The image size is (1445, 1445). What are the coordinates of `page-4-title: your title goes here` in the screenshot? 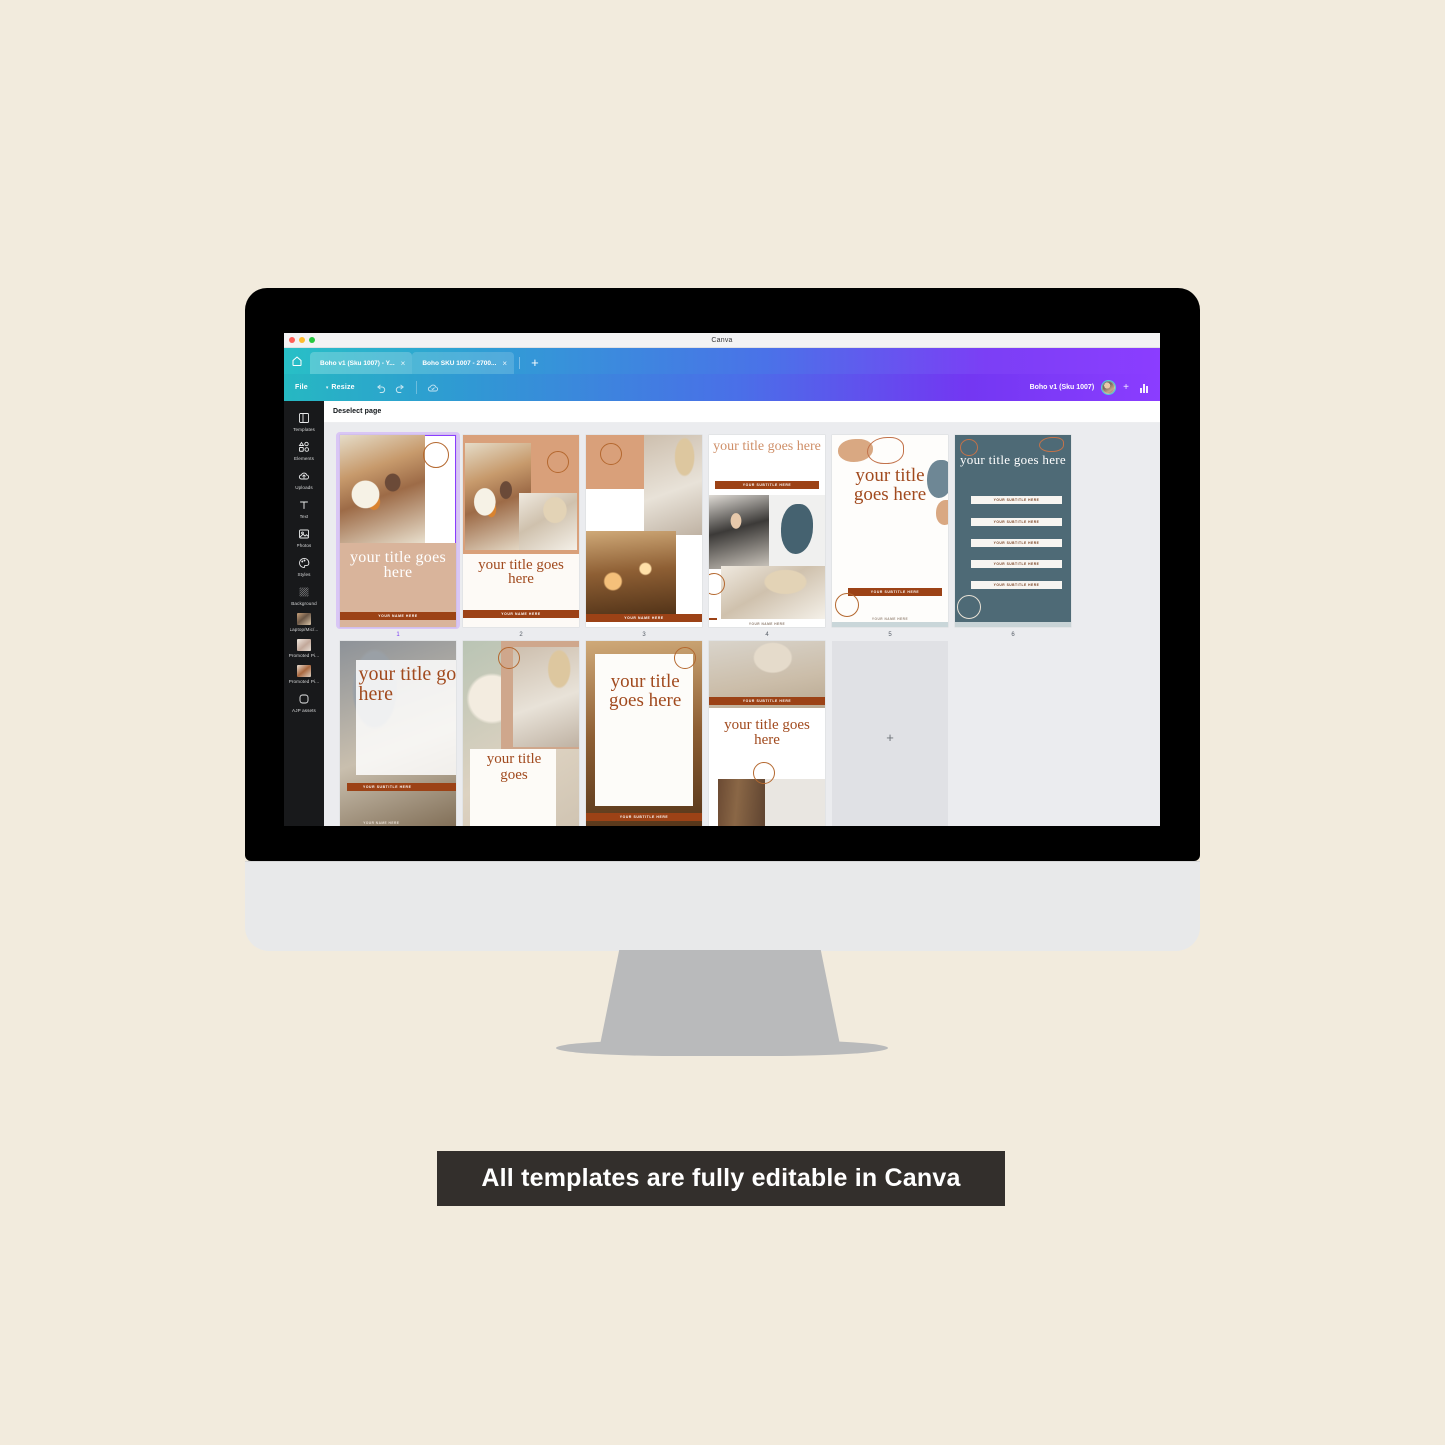 It's located at (767, 446).